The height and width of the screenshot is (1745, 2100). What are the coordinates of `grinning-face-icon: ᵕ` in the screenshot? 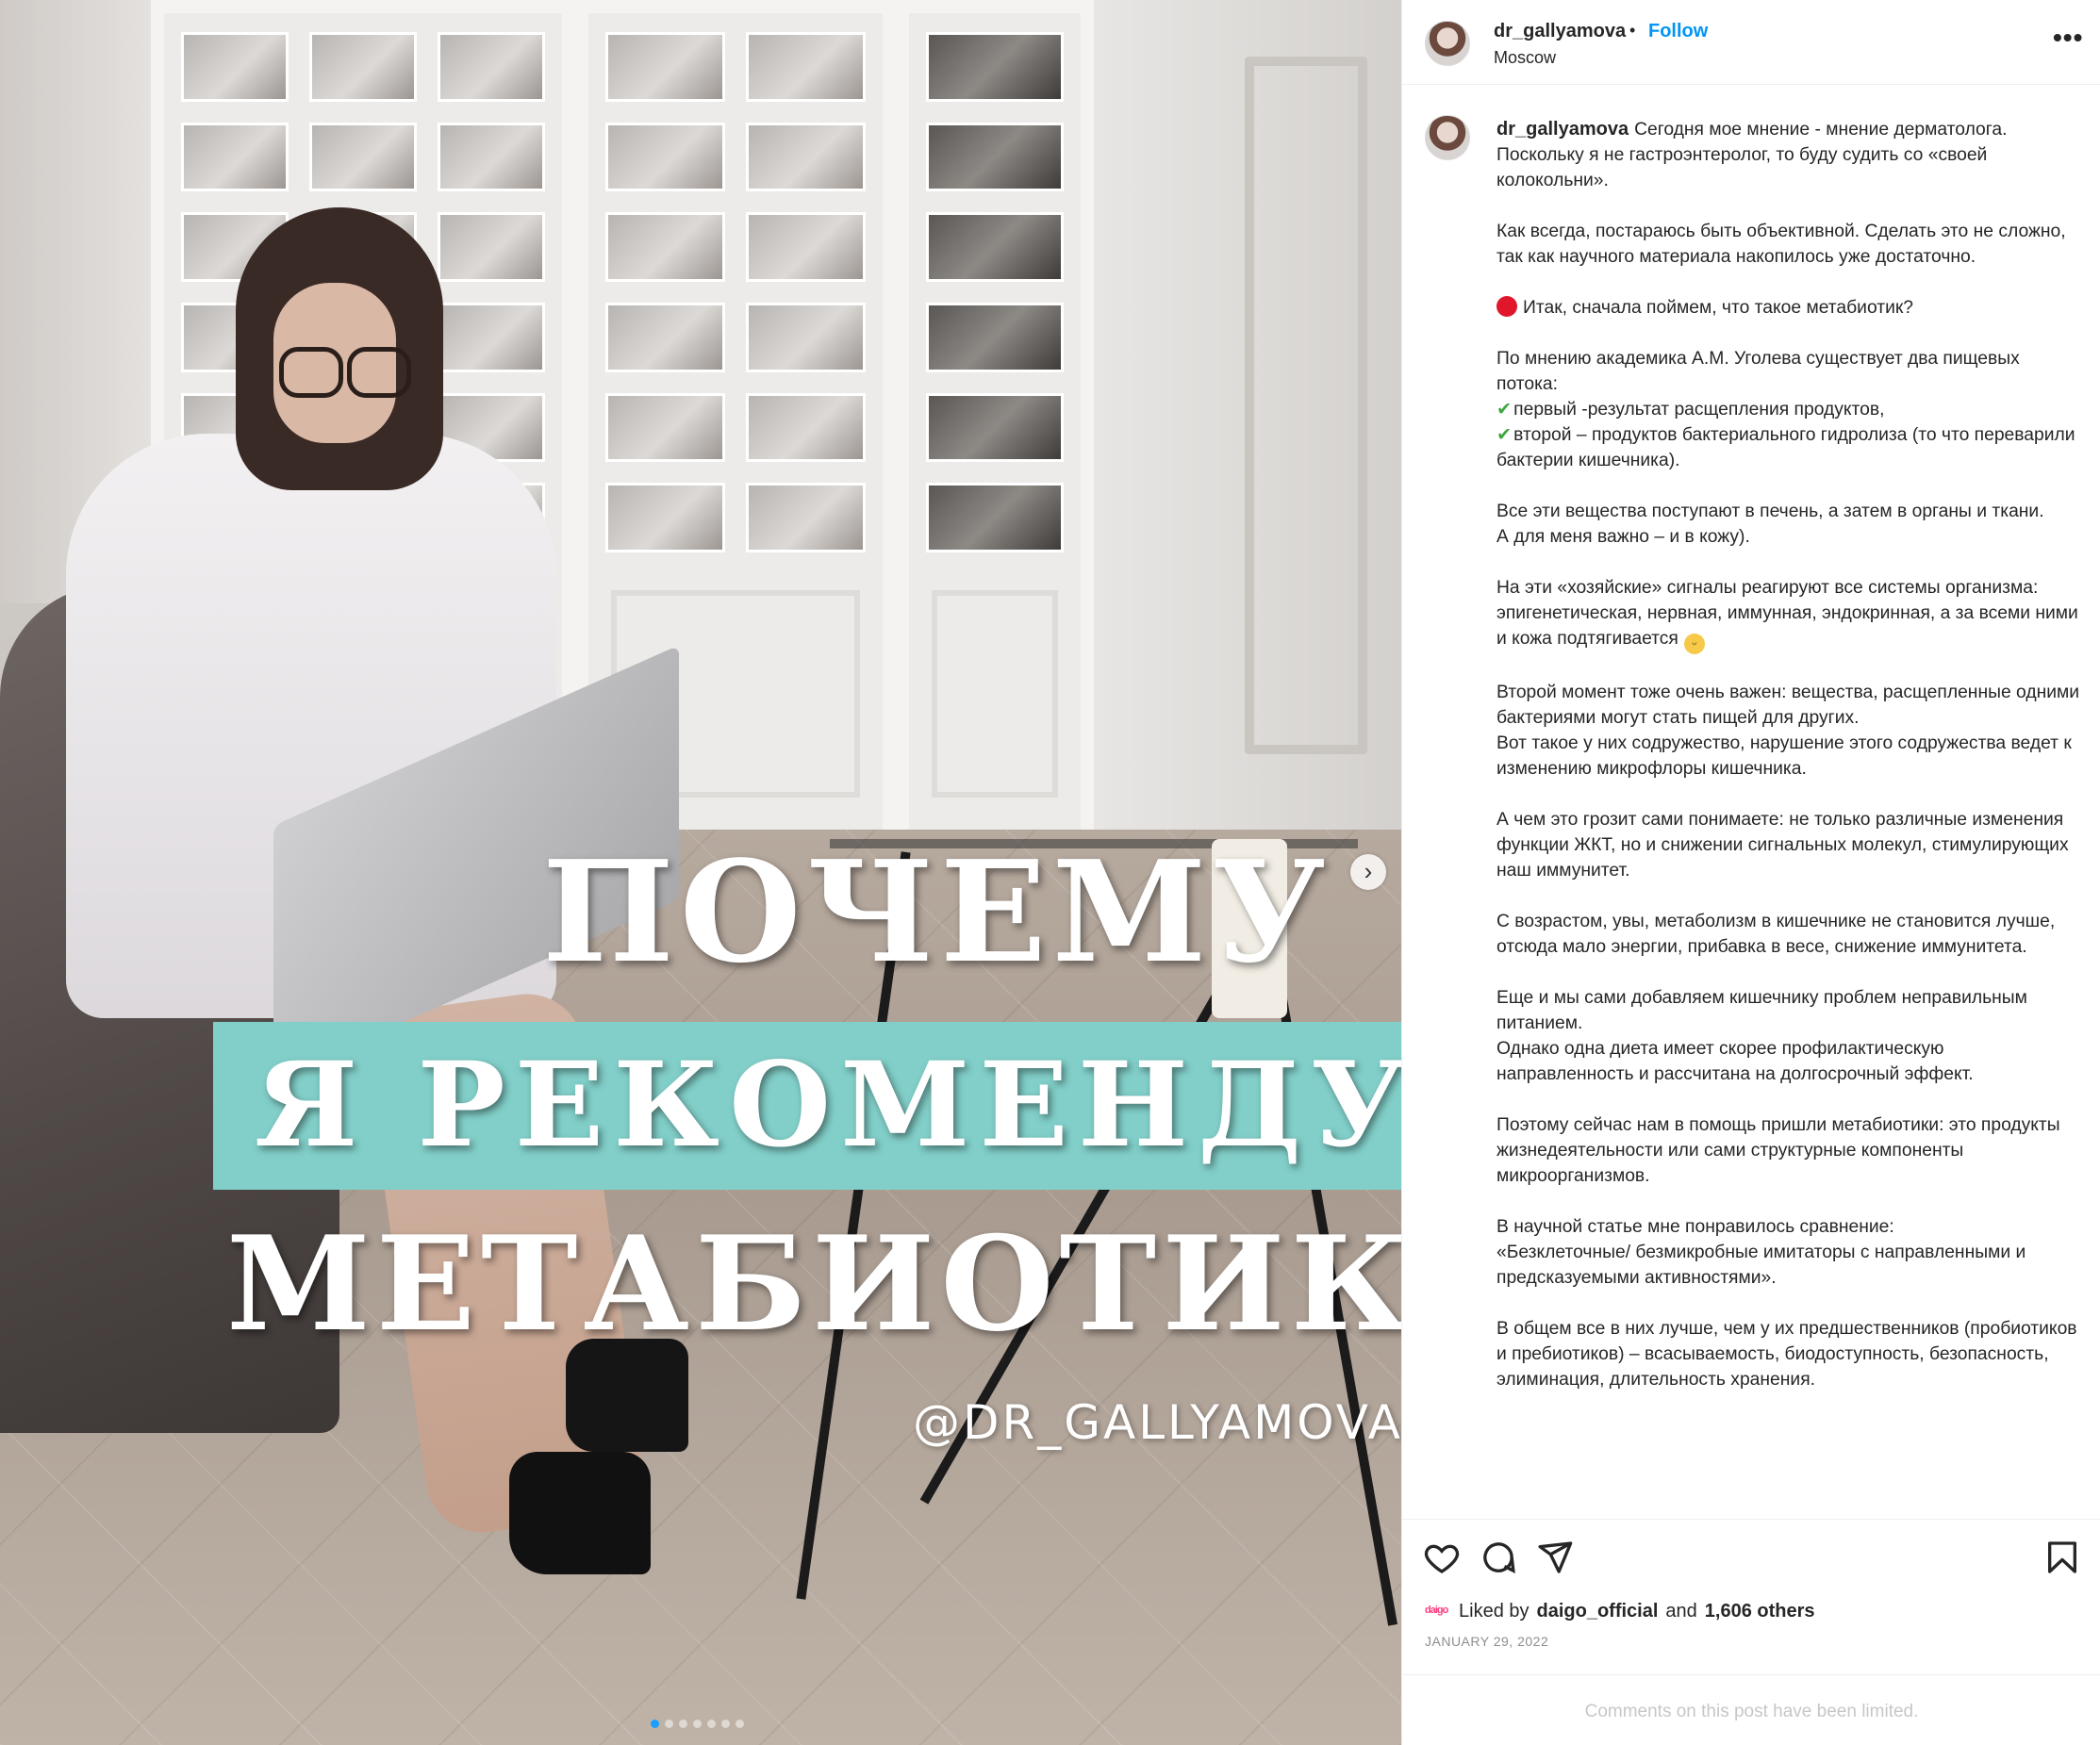 It's located at (1694, 644).